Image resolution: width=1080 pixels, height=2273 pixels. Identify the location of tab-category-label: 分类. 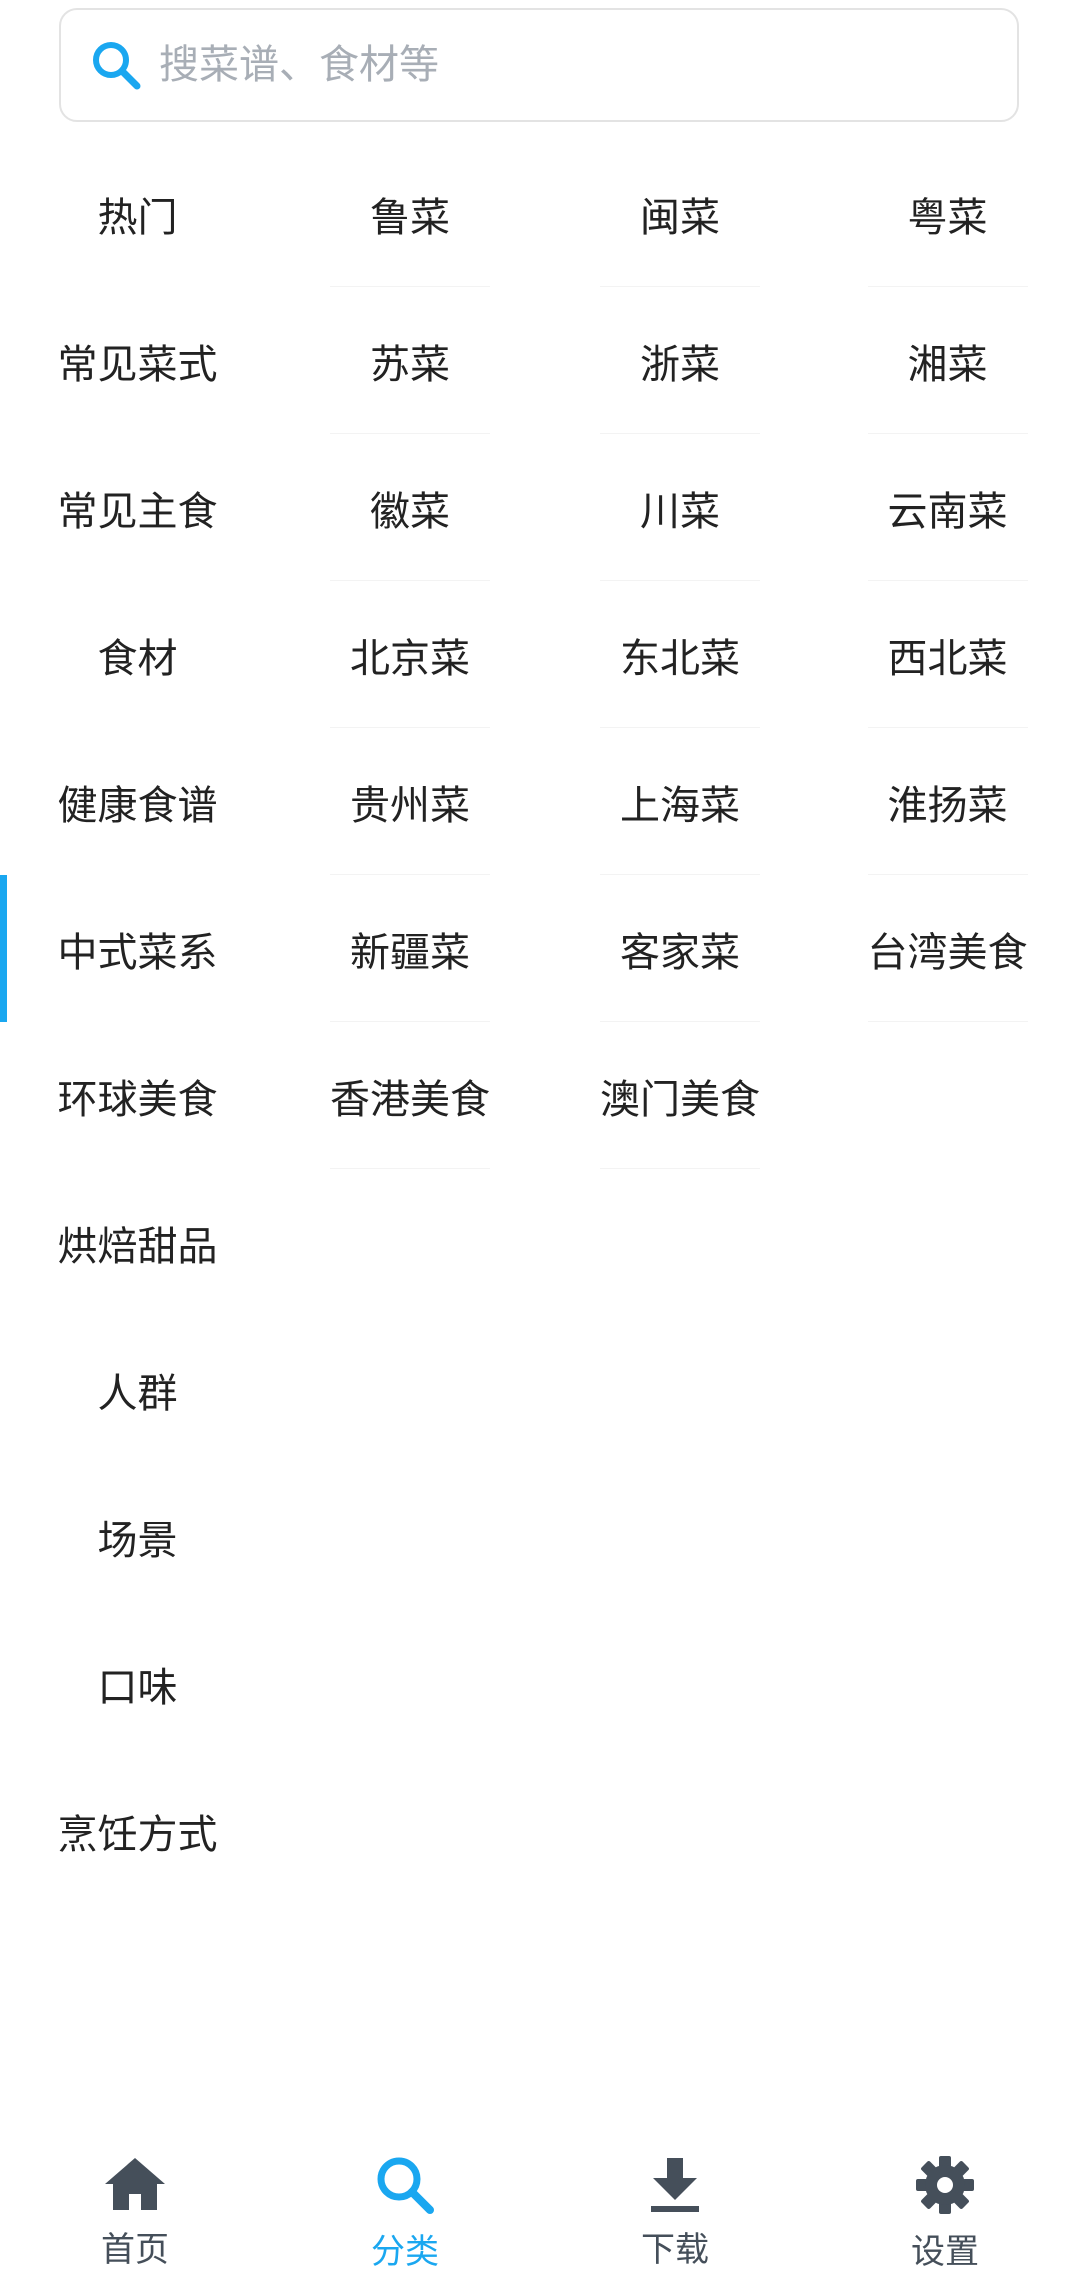
(405, 2252).